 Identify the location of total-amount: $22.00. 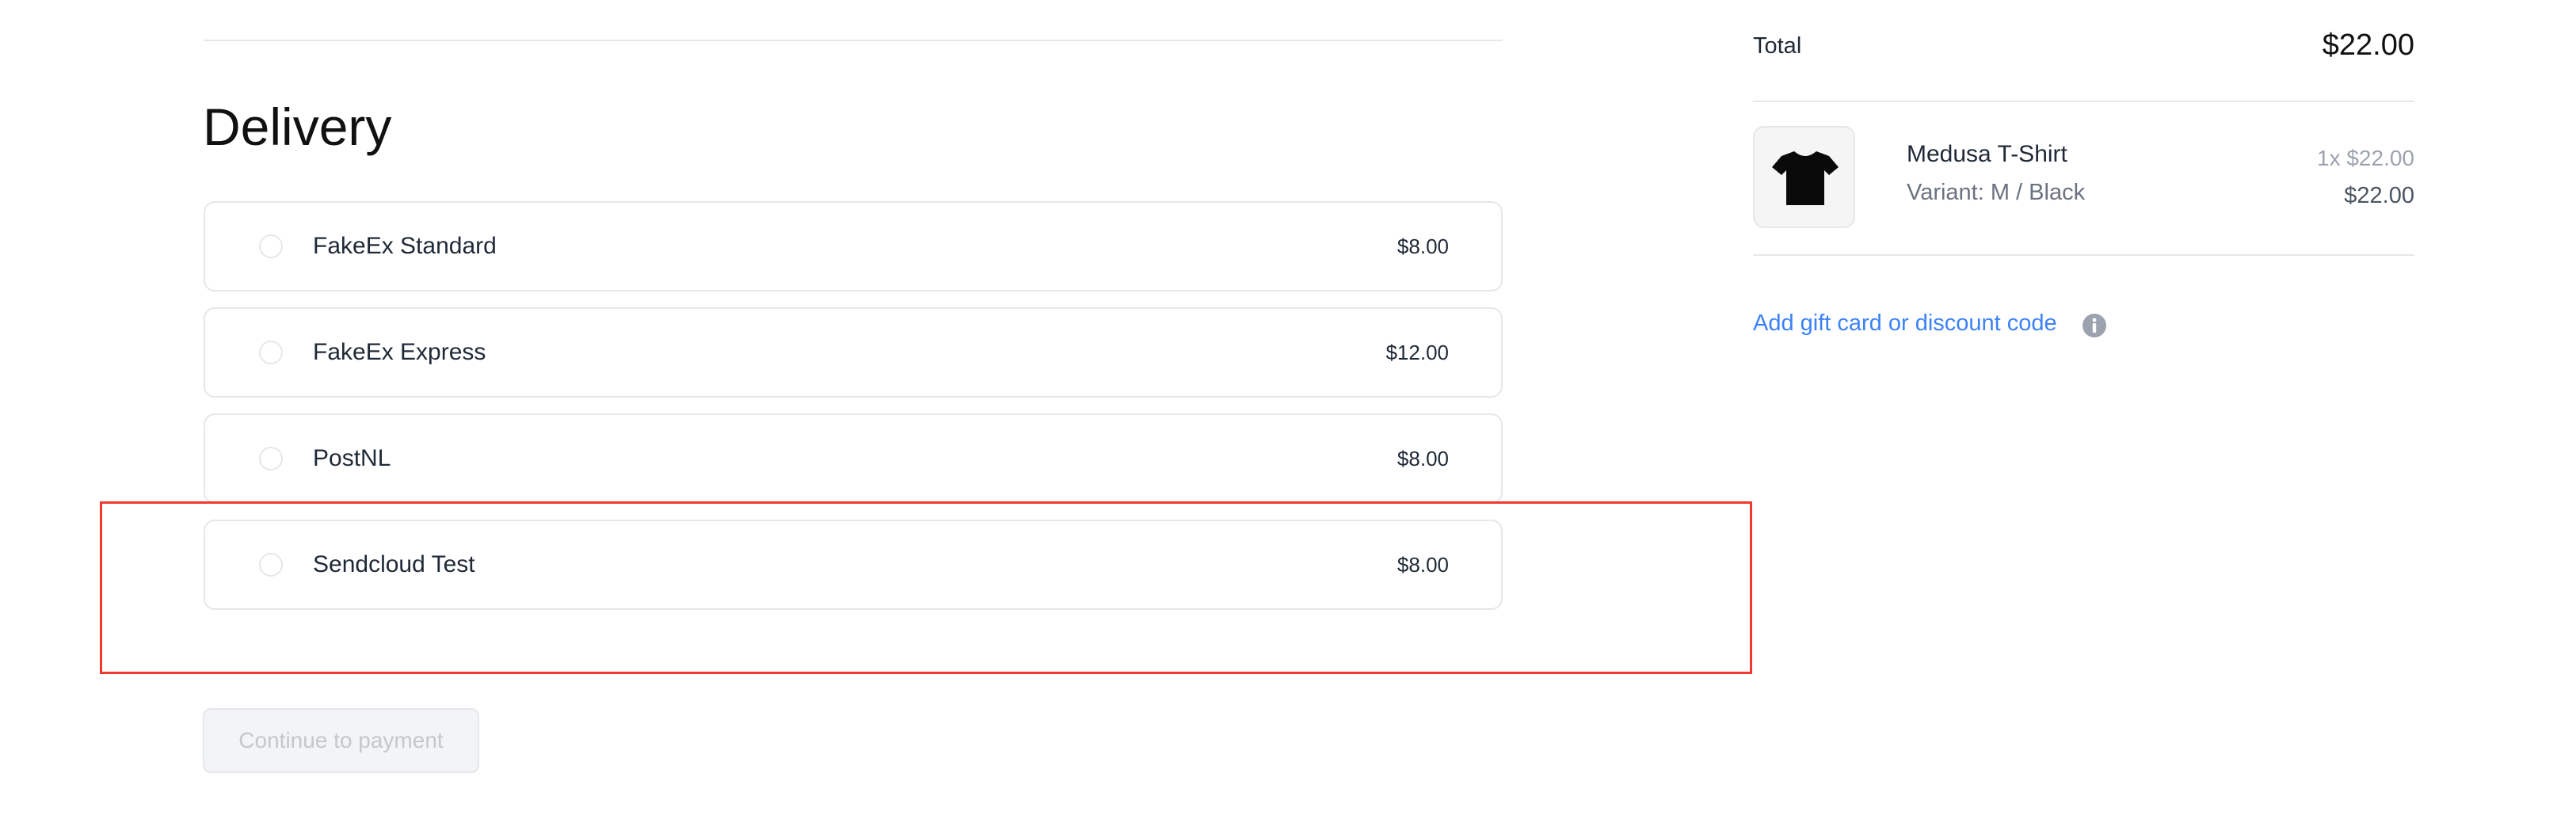
(2368, 45).